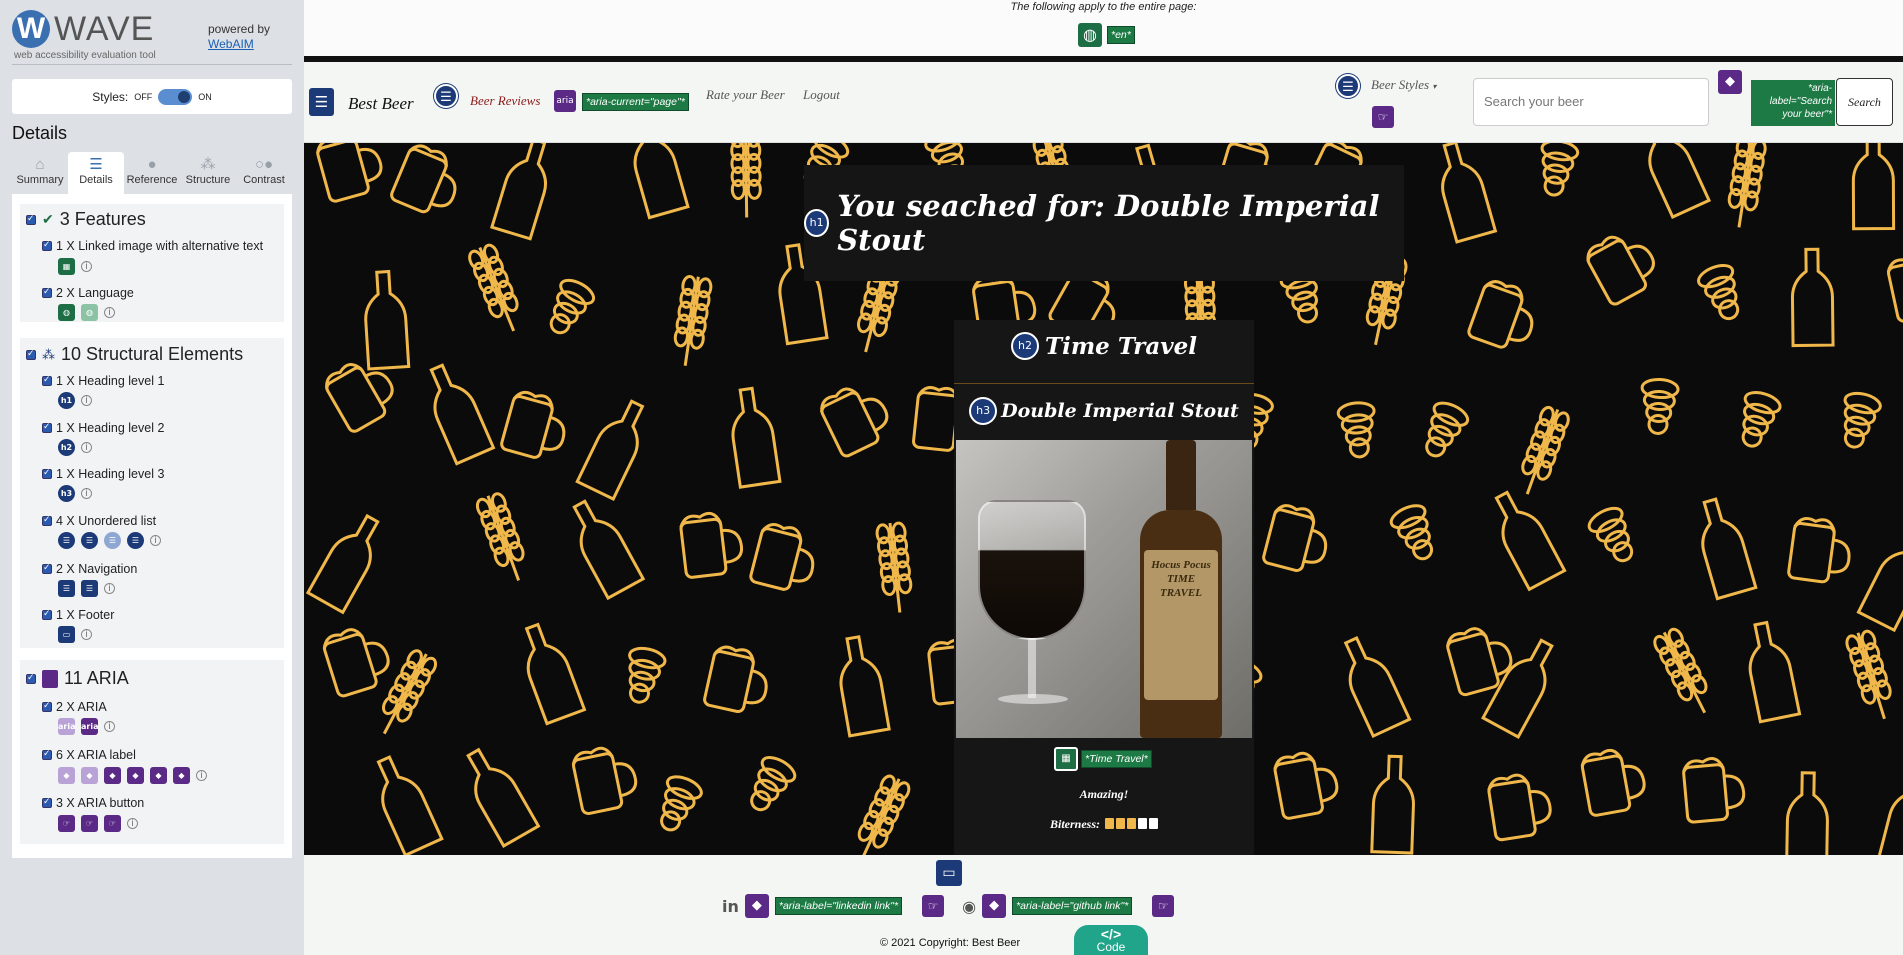  What do you see at coordinates (1591, 102) in the screenshot?
I see `search-input: Search your beer` at bounding box center [1591, 102].